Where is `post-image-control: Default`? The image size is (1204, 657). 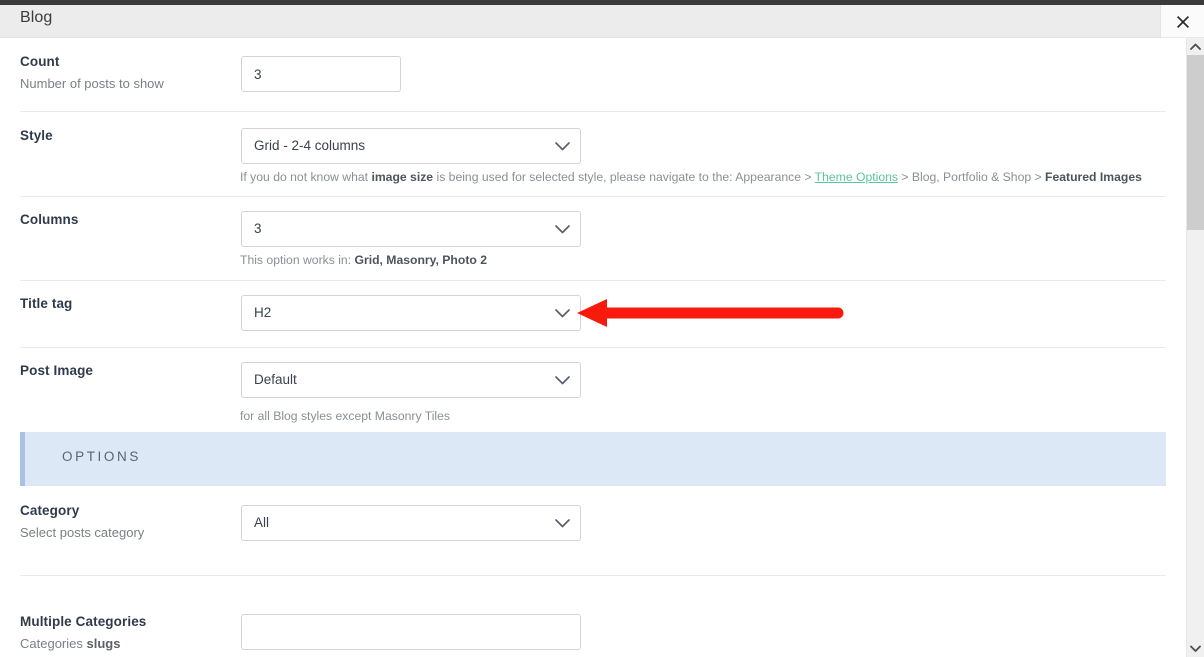
post-image-control: Default is located at coordinates (411, 380).